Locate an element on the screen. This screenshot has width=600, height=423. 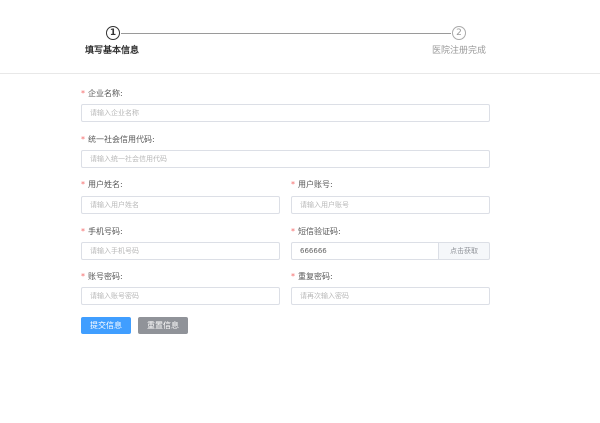
step-1-title: 填写基本信息 is located at coordinates (112, 51).